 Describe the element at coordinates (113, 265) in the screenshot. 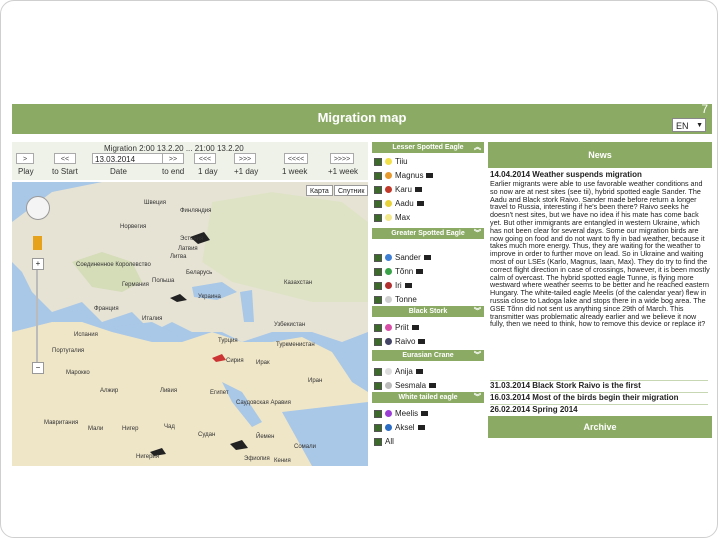

I see `map-label: Соединенное Королевство` at that location.